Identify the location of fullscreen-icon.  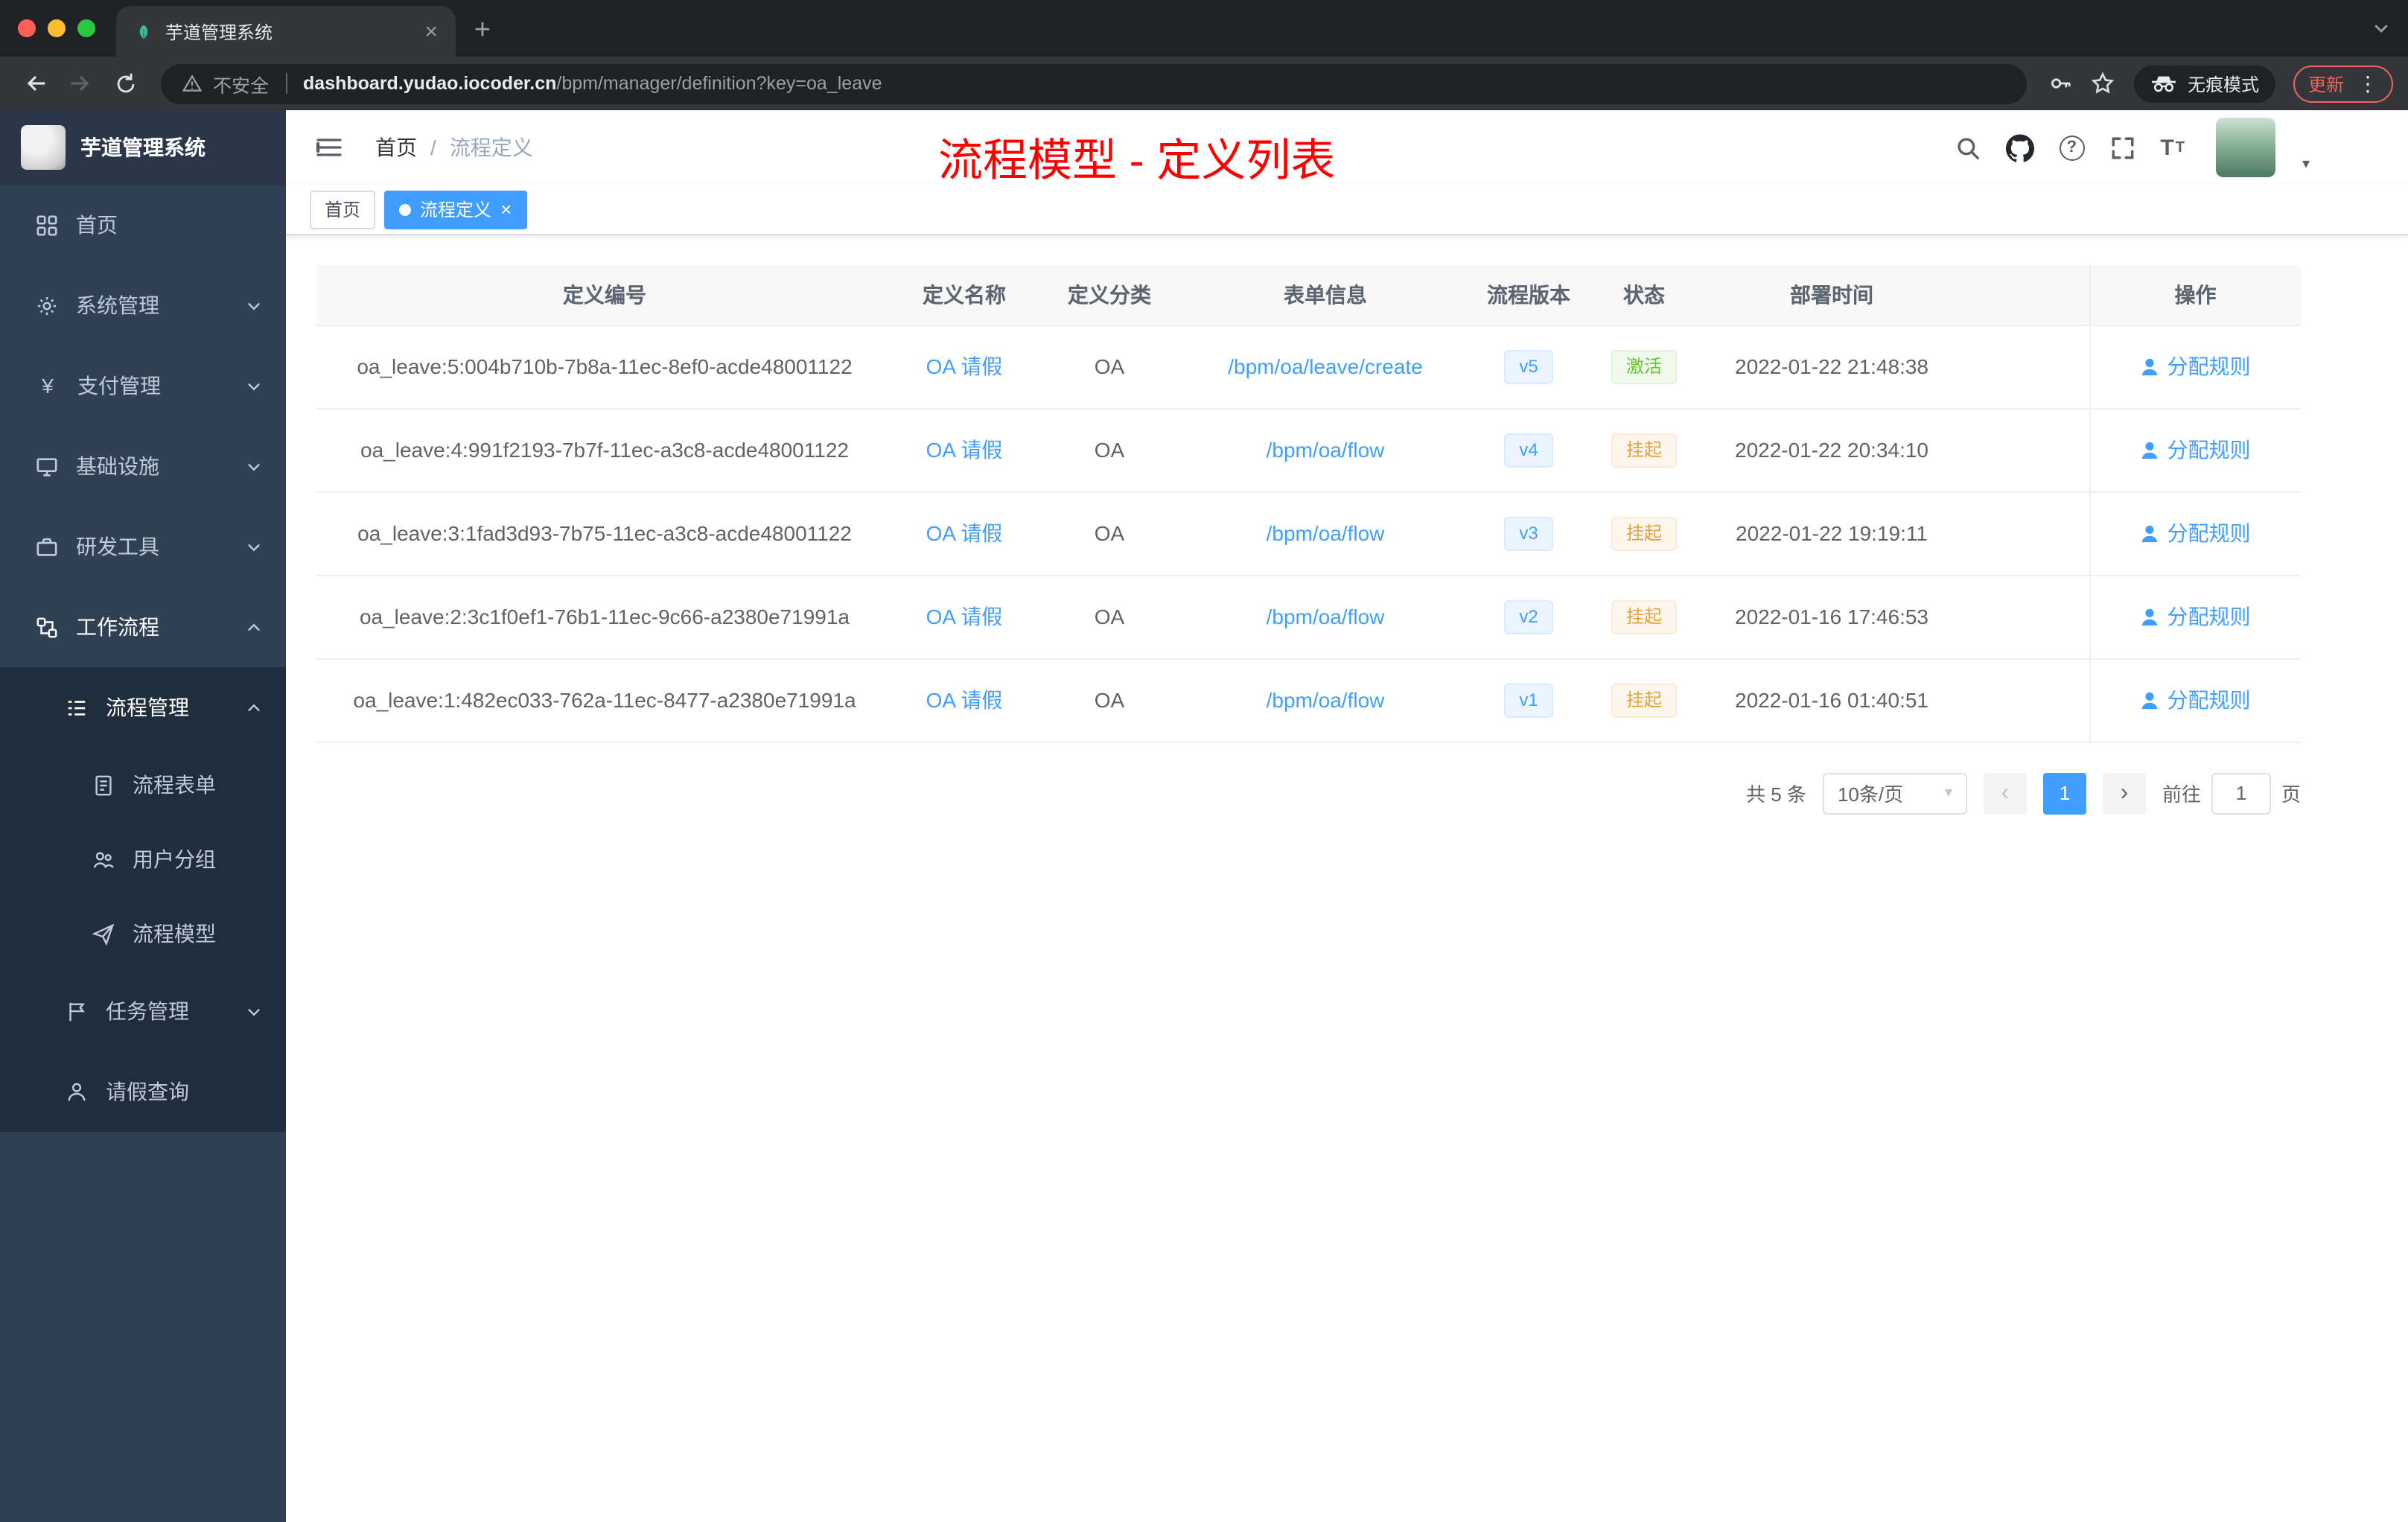
(2122, 147).